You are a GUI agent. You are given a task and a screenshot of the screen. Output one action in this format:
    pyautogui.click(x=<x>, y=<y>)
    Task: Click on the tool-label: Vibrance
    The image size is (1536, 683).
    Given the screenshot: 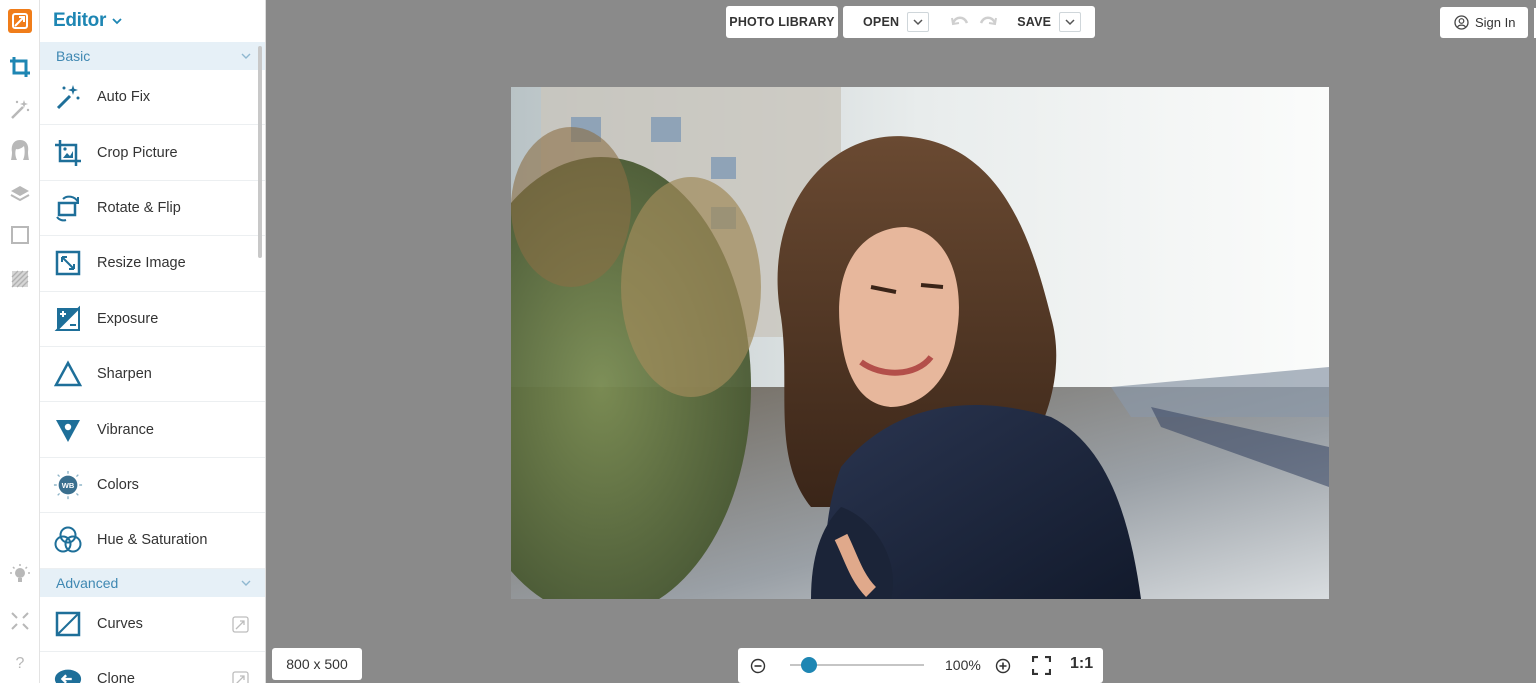 What is the action you would take?
    pyautogui.click(x=125, y=429)
    